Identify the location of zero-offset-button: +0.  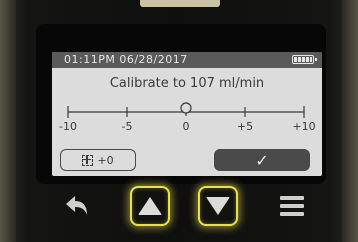
(98, 160).